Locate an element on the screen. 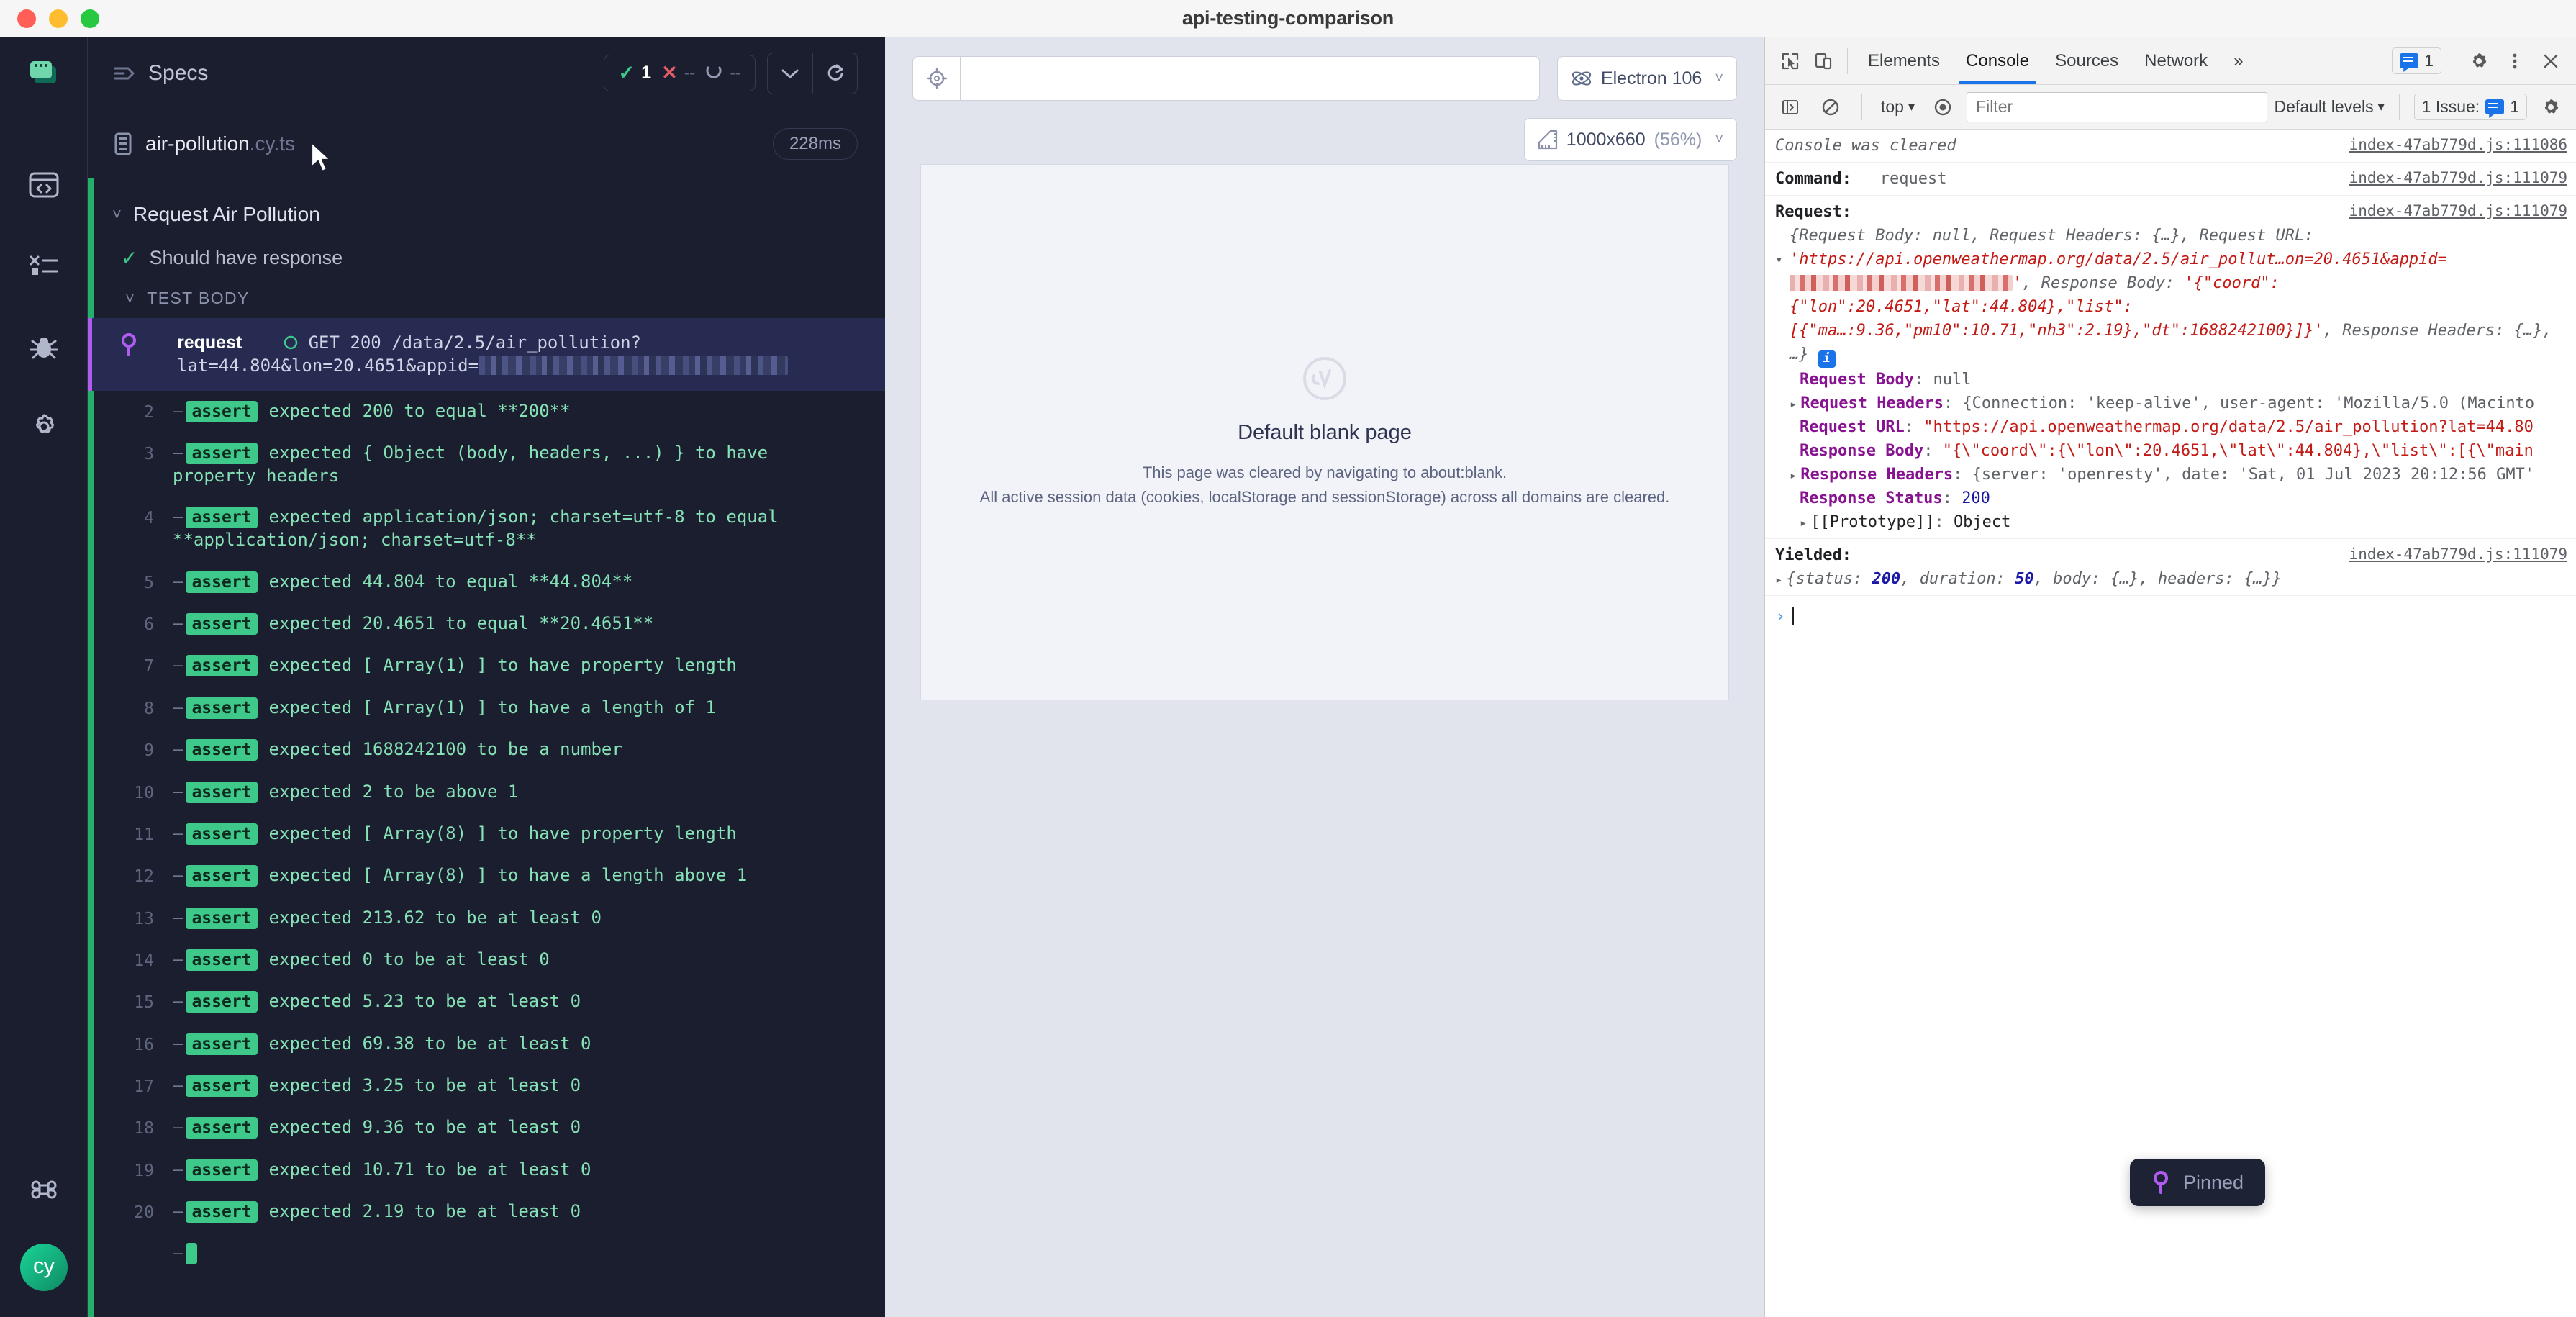 The image size is (2576, 1317). devtools-settings-button is located at coordinates (2478, 61).